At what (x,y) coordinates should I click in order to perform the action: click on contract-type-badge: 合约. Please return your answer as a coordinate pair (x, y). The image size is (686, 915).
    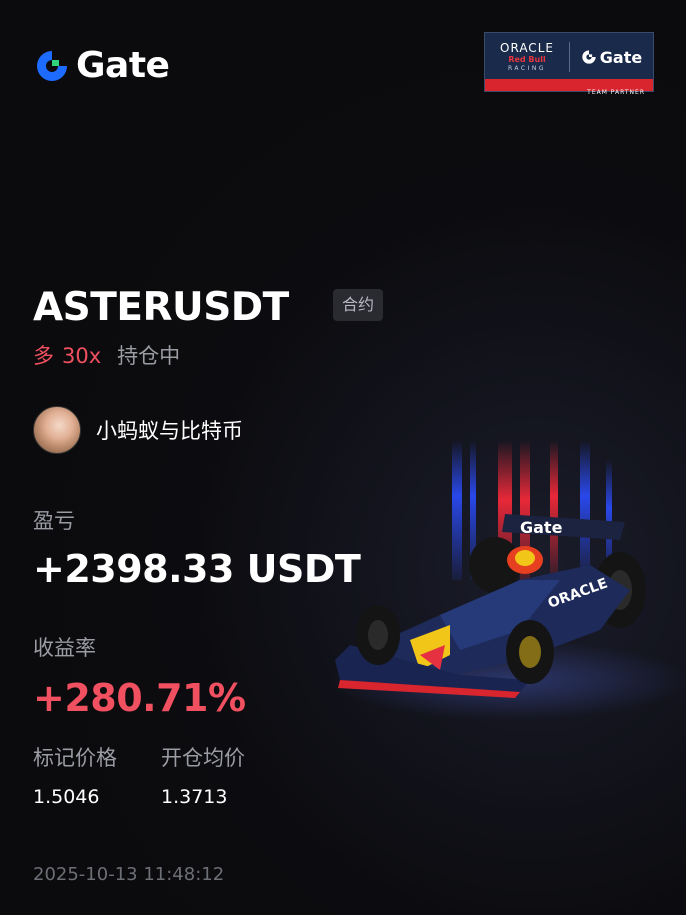
    Looking at the image, I should click on (358, 305).